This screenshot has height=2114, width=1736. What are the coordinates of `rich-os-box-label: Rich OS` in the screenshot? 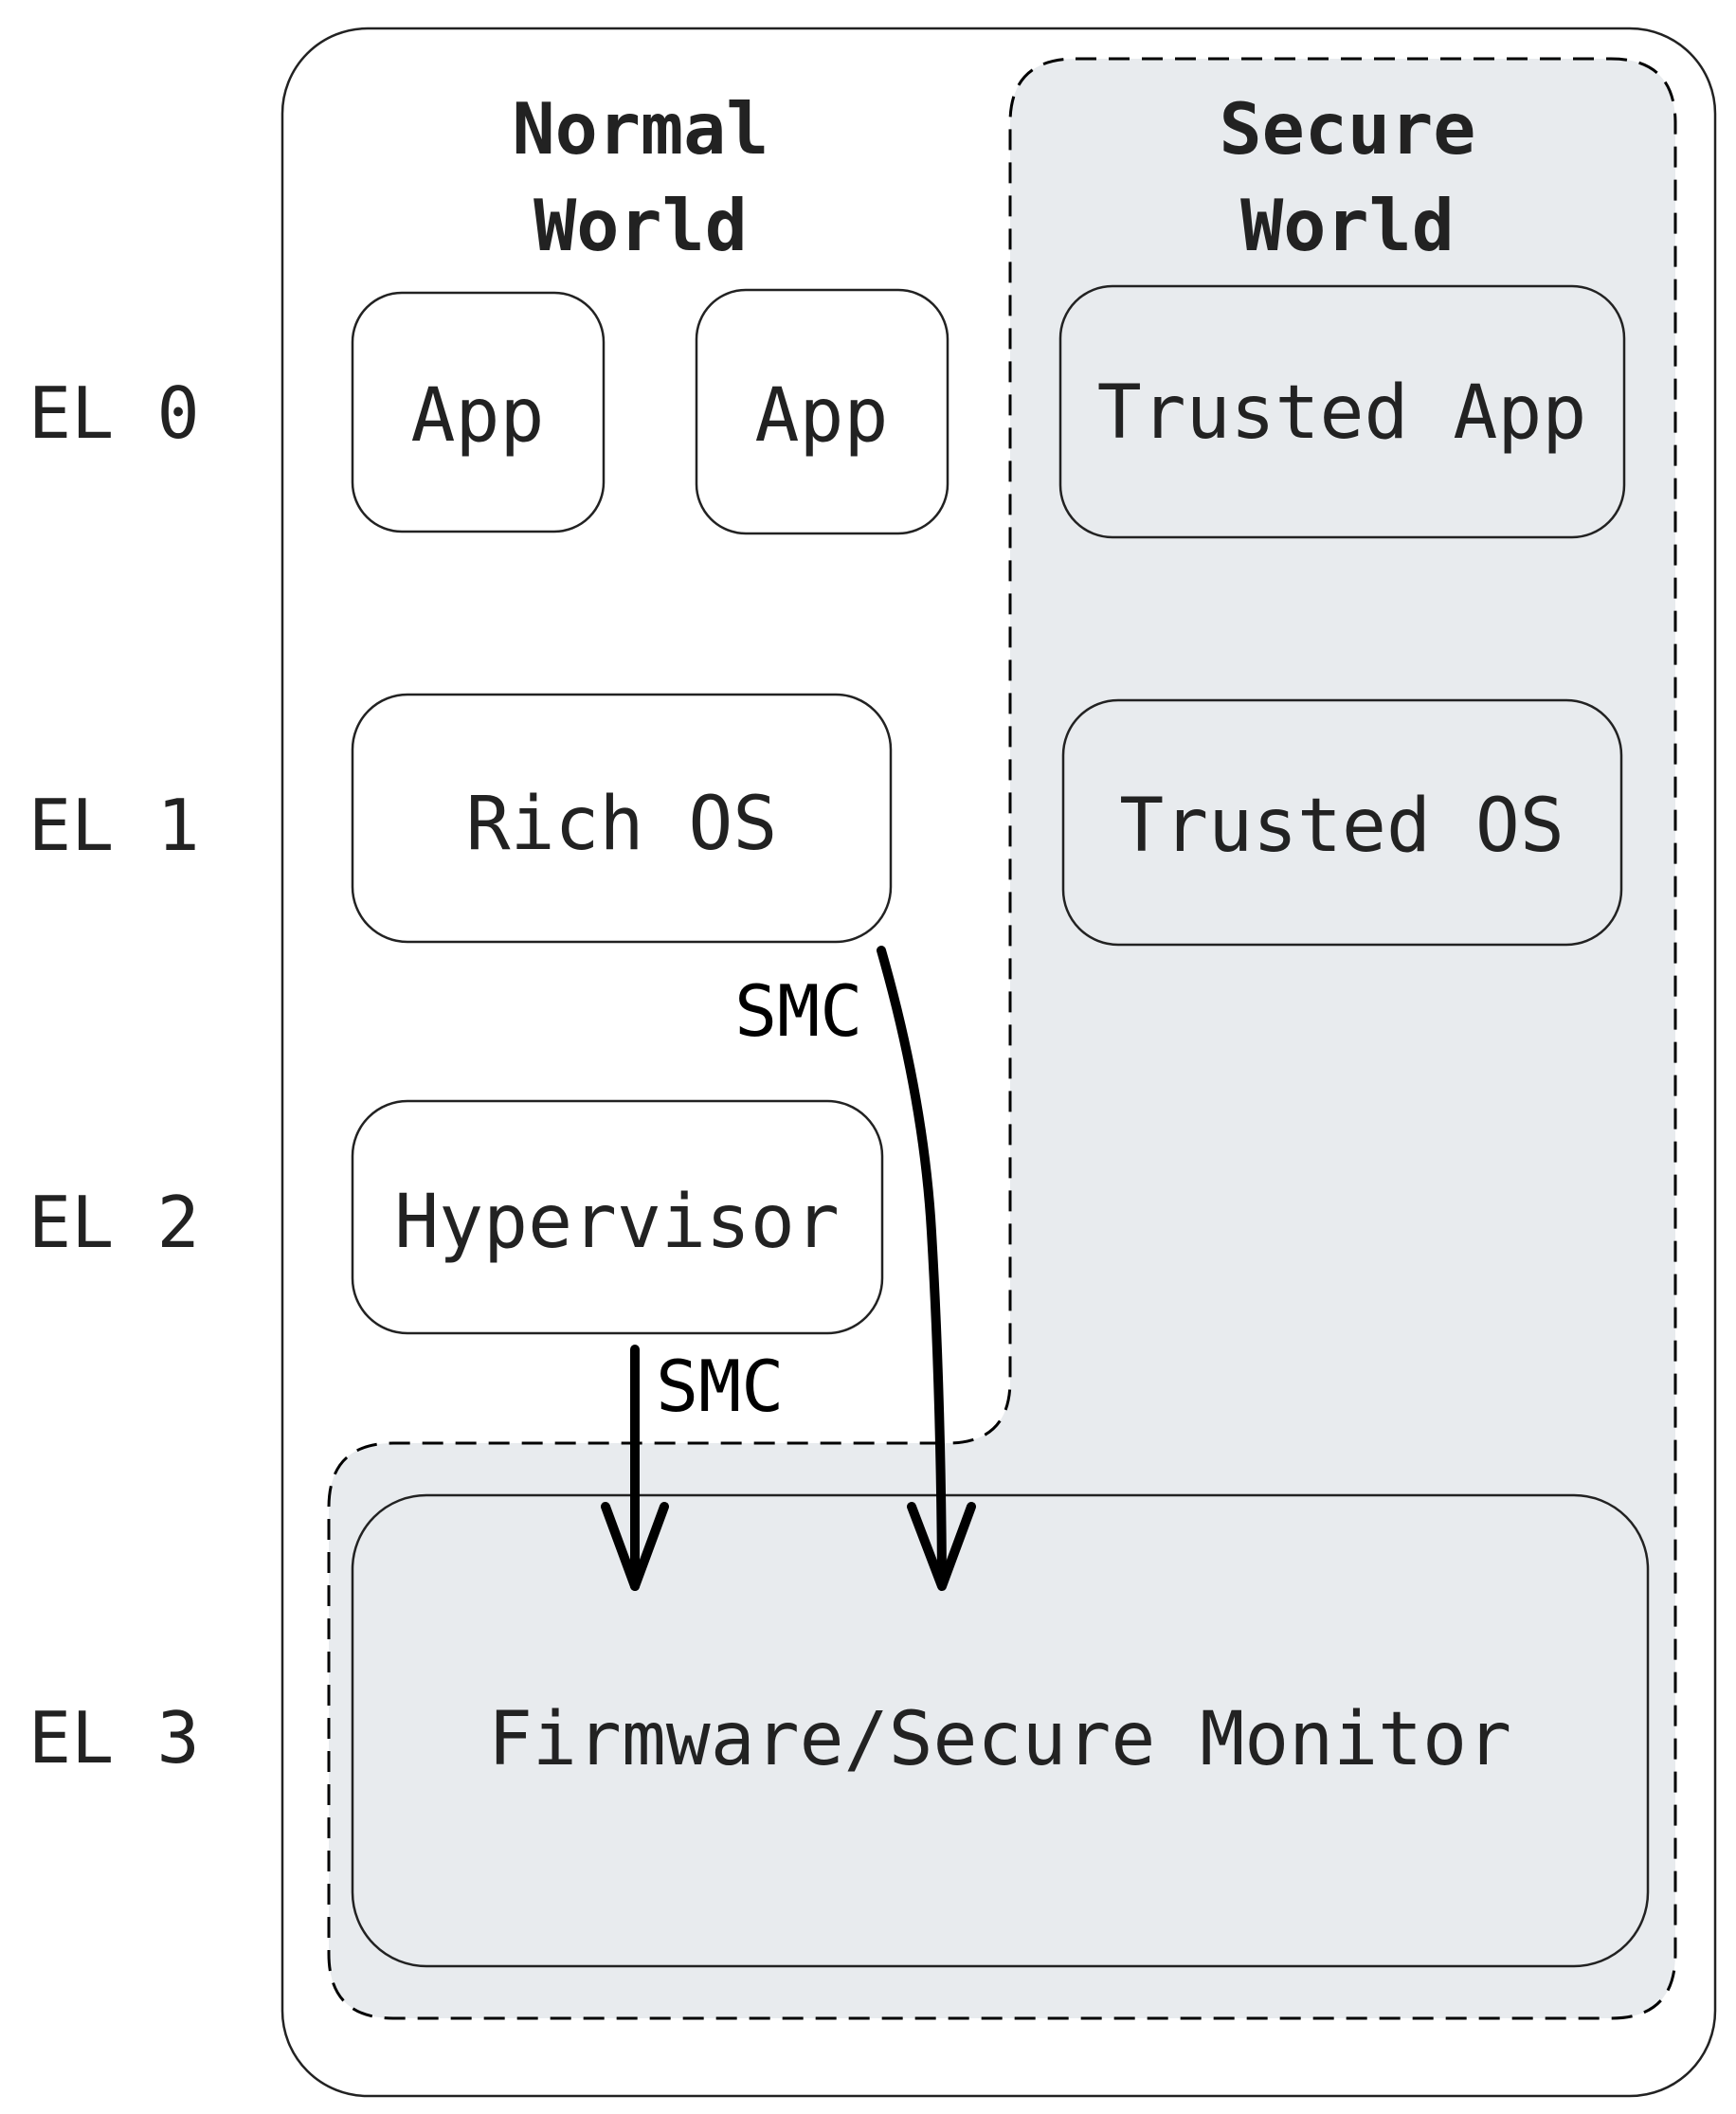 It's located at (622, 824).